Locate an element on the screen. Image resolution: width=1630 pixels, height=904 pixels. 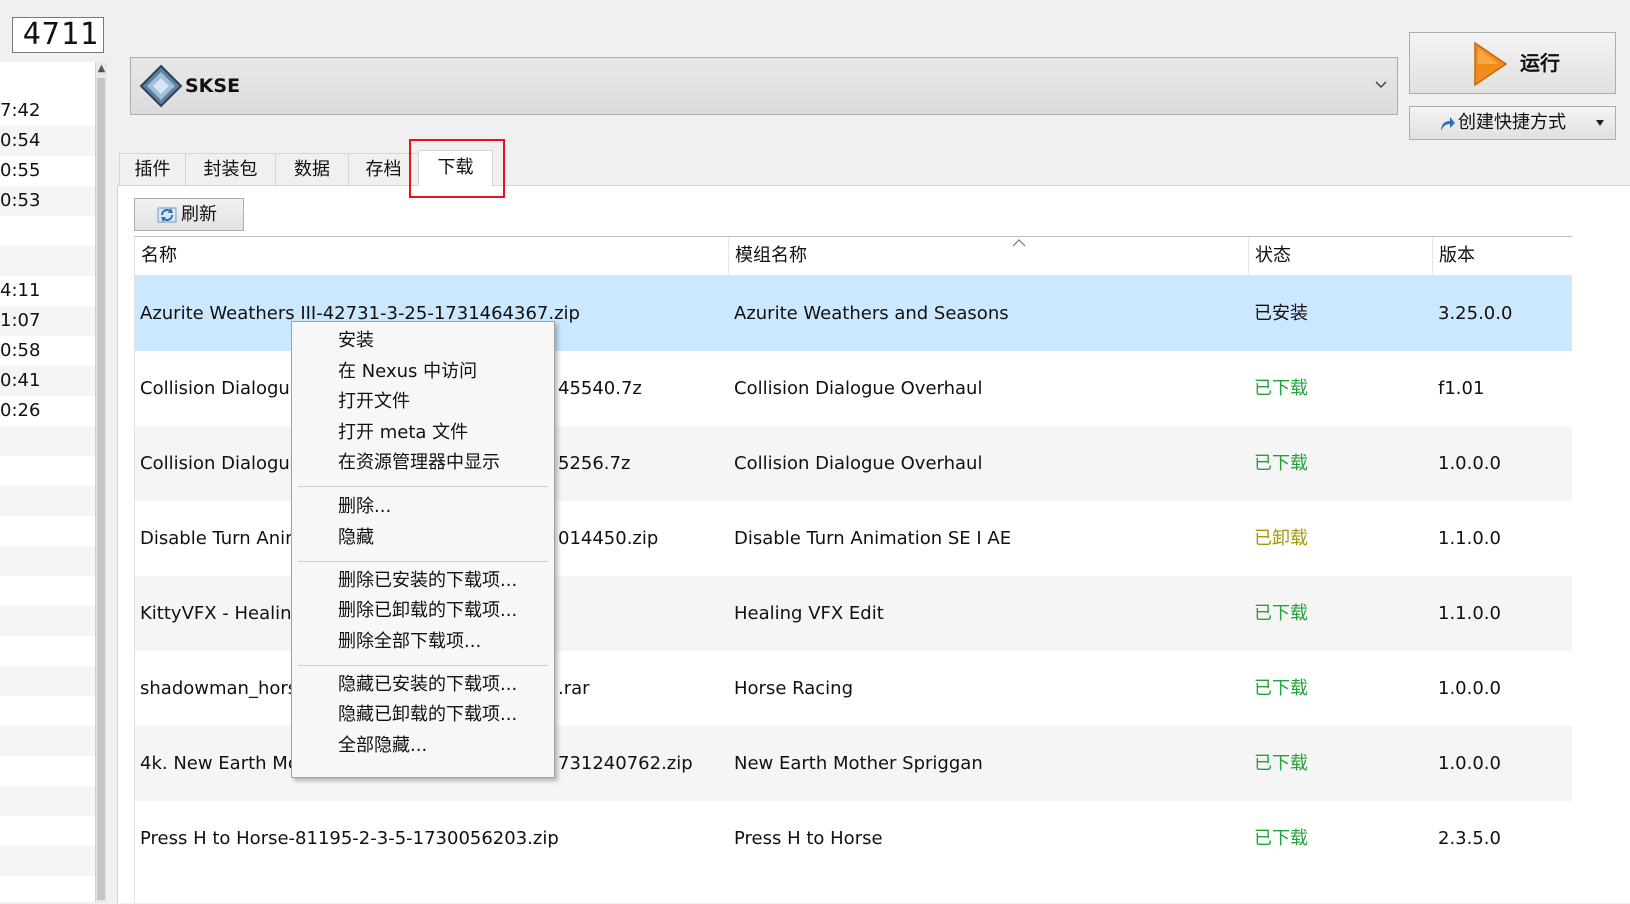
create-shortcut-button: 创建快捷方式 is located at coordinates (1512, 123).